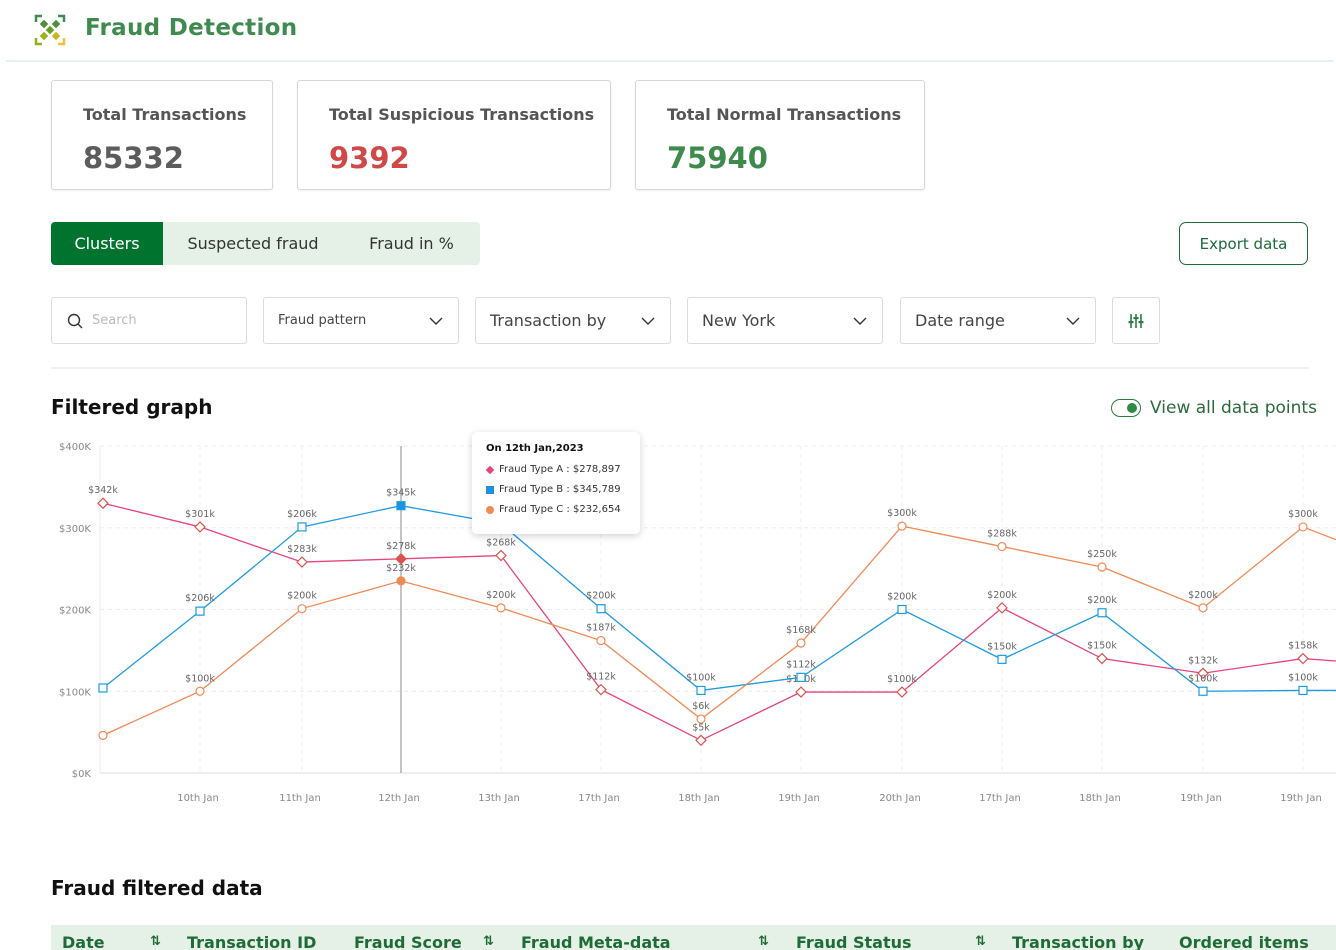 This screenshot has height=950, width=1336. What do you see at coordinates (601, 677) in the screenshot?
I see `data-label: $112k` at bounding box center [601, 677].